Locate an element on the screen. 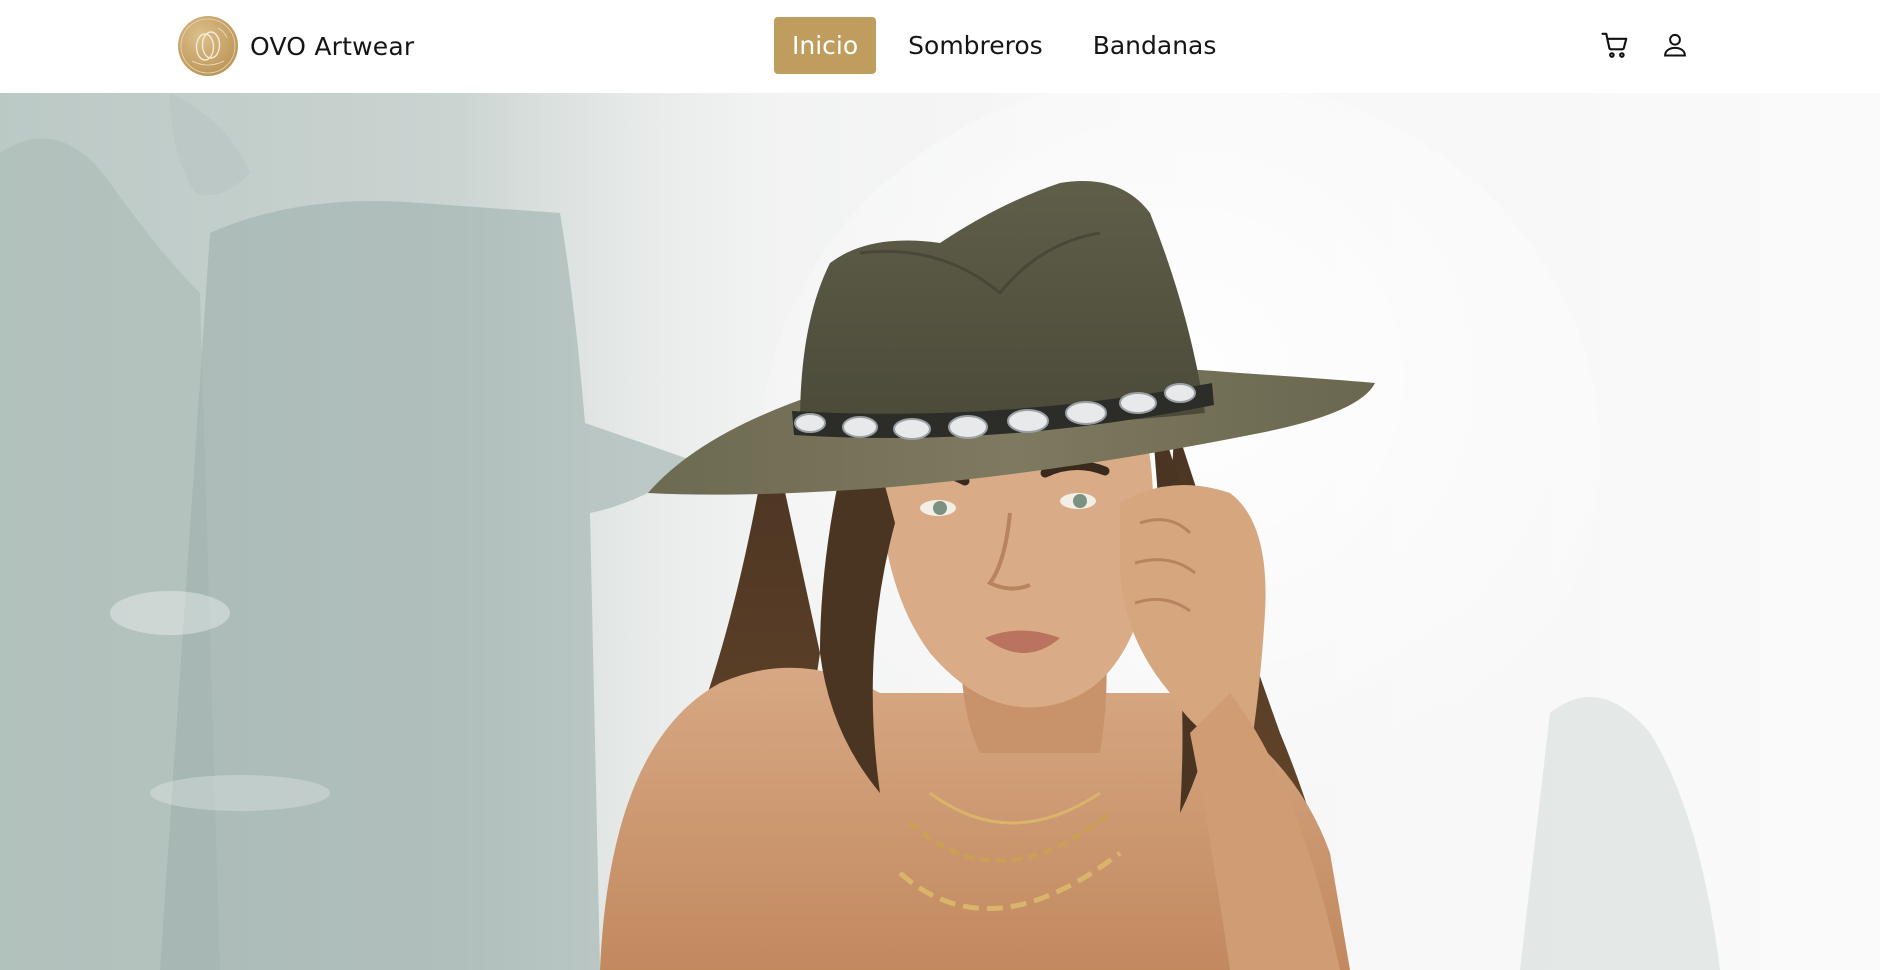  cart-button is located at coordinates (1615, 45).